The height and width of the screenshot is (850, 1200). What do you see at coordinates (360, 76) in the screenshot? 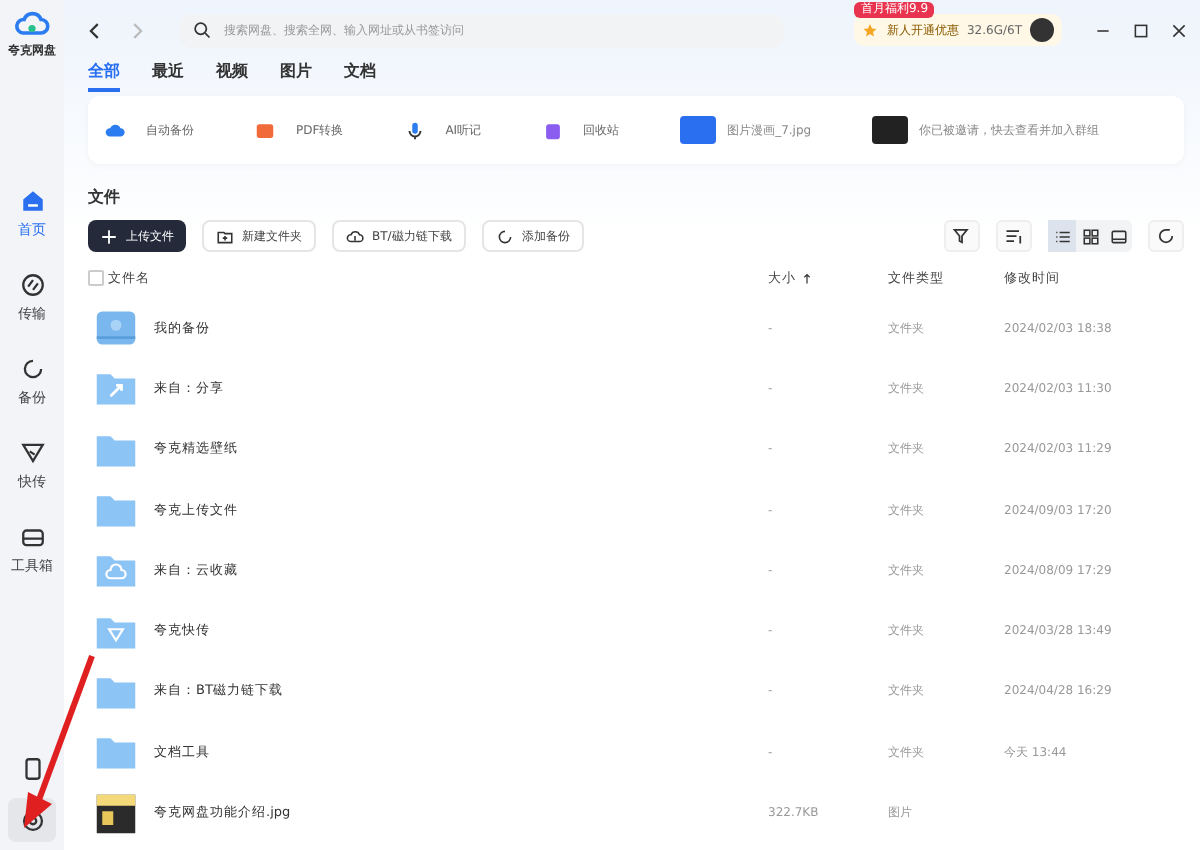
I see `tab: 文档` at bounding box center [360, 76].